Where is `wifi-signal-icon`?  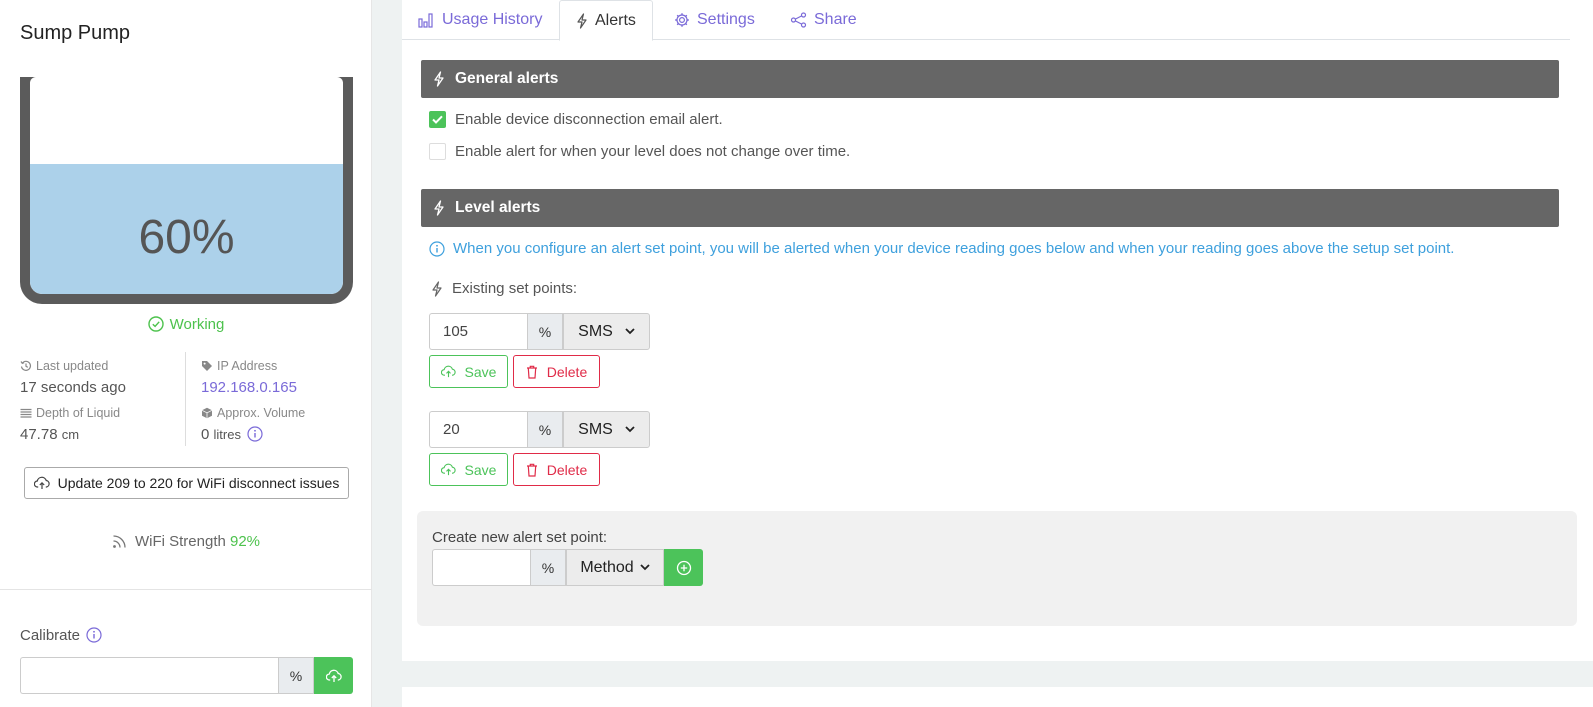 wifi-signal-icon is located at coordinates (119, 541).